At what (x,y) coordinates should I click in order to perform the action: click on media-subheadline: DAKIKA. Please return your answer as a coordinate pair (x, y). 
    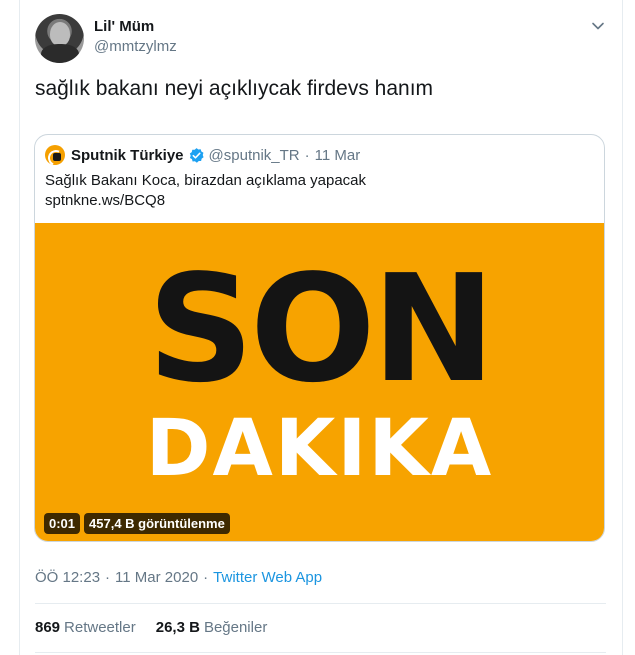
    Looking at the image, I should click on (319, 449).